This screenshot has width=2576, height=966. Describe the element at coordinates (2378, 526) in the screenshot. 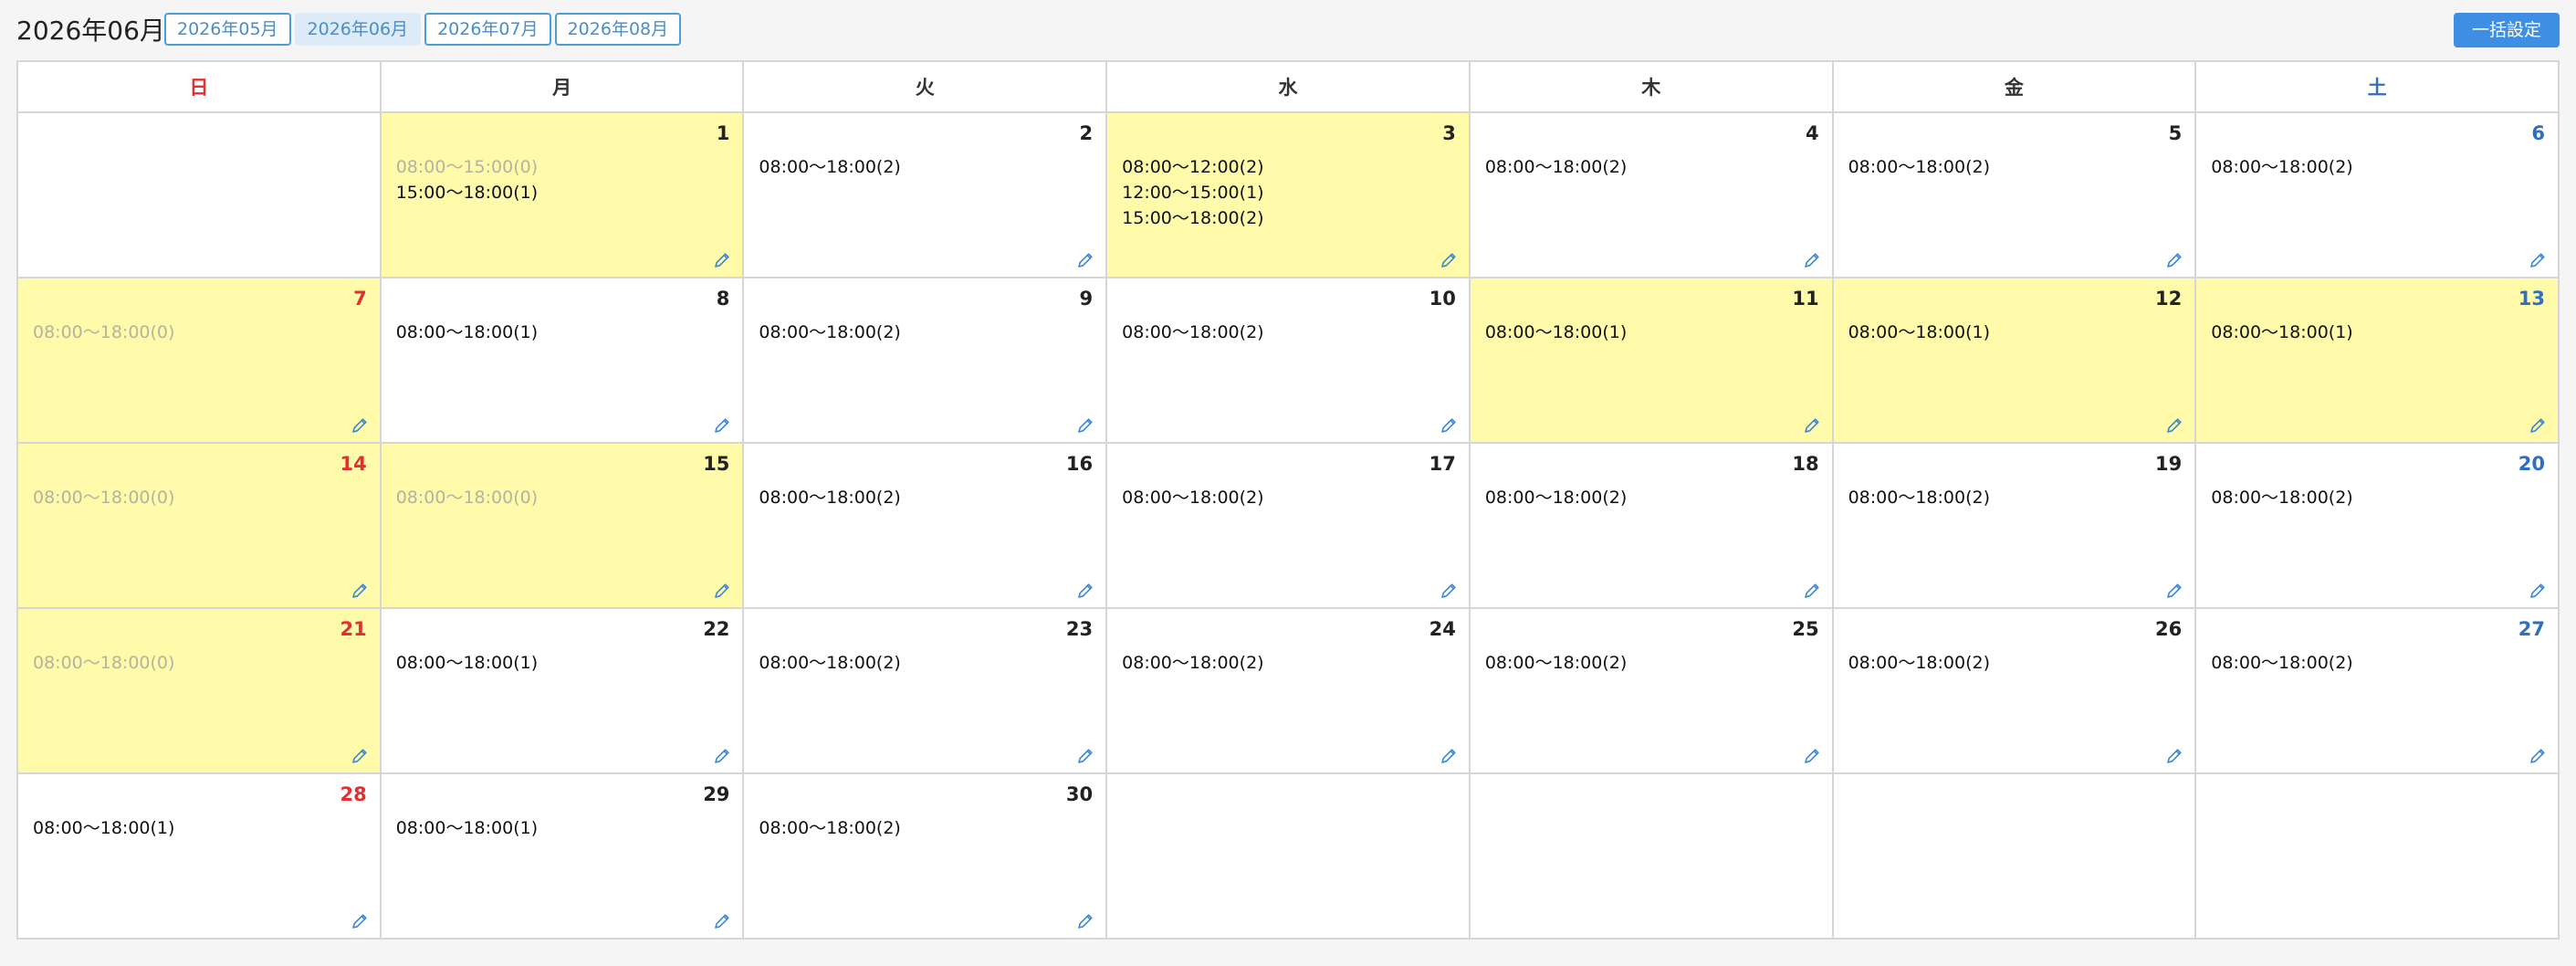

I see `calendar-day-20: 20 08:00〜18:00(2)` at that location.